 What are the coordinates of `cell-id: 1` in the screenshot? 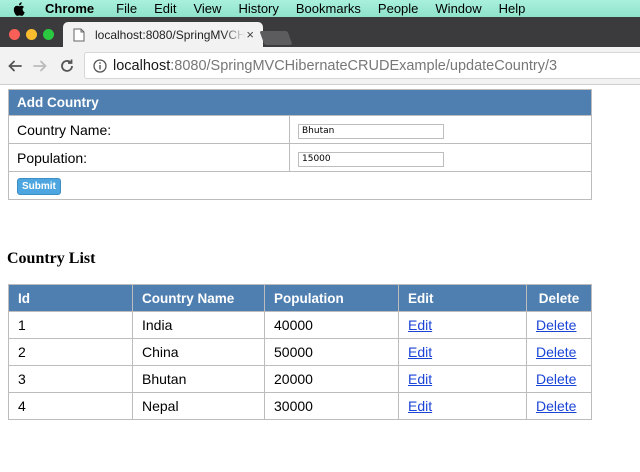 It's located at (70, 325).